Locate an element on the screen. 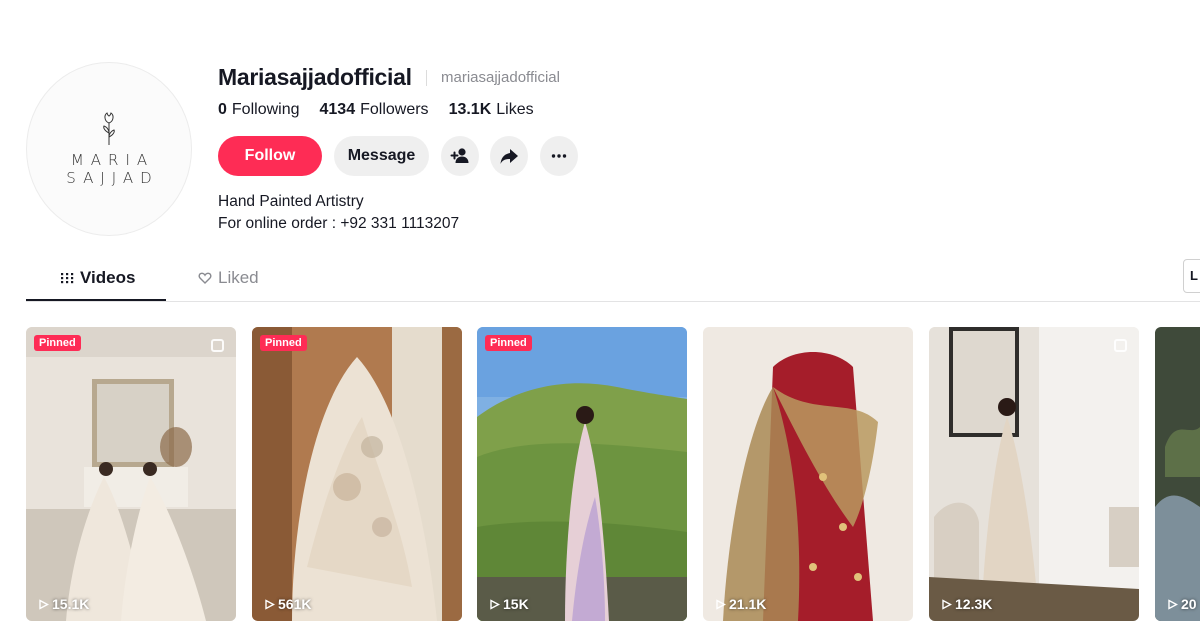 The height and width of the screenshot is (630, 1200). likes-label: Likes is located at coordinates (515, 109).